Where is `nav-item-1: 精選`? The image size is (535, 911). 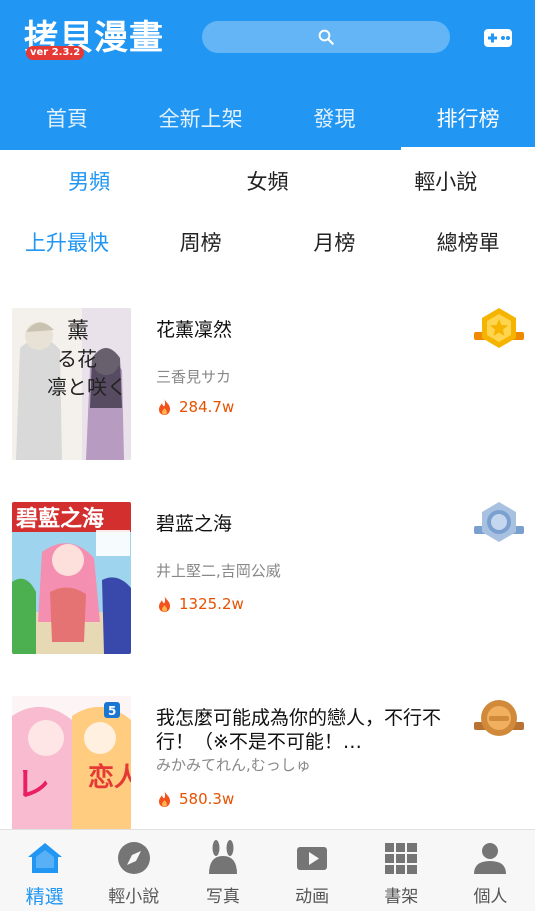 nav-item-1: 精選 is located at coordinates (44, 870).